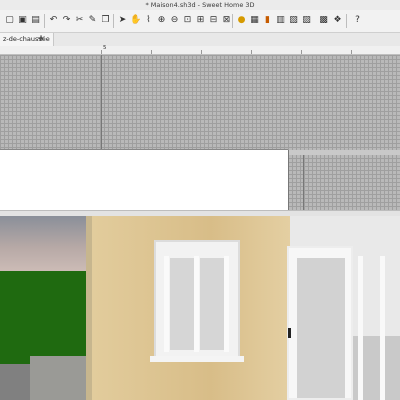 The width and height of the screenshot is (400, 400). Describe the element at coordinates (79, 20) in the screenshot. I see `cut-icon: ✂` at that location.